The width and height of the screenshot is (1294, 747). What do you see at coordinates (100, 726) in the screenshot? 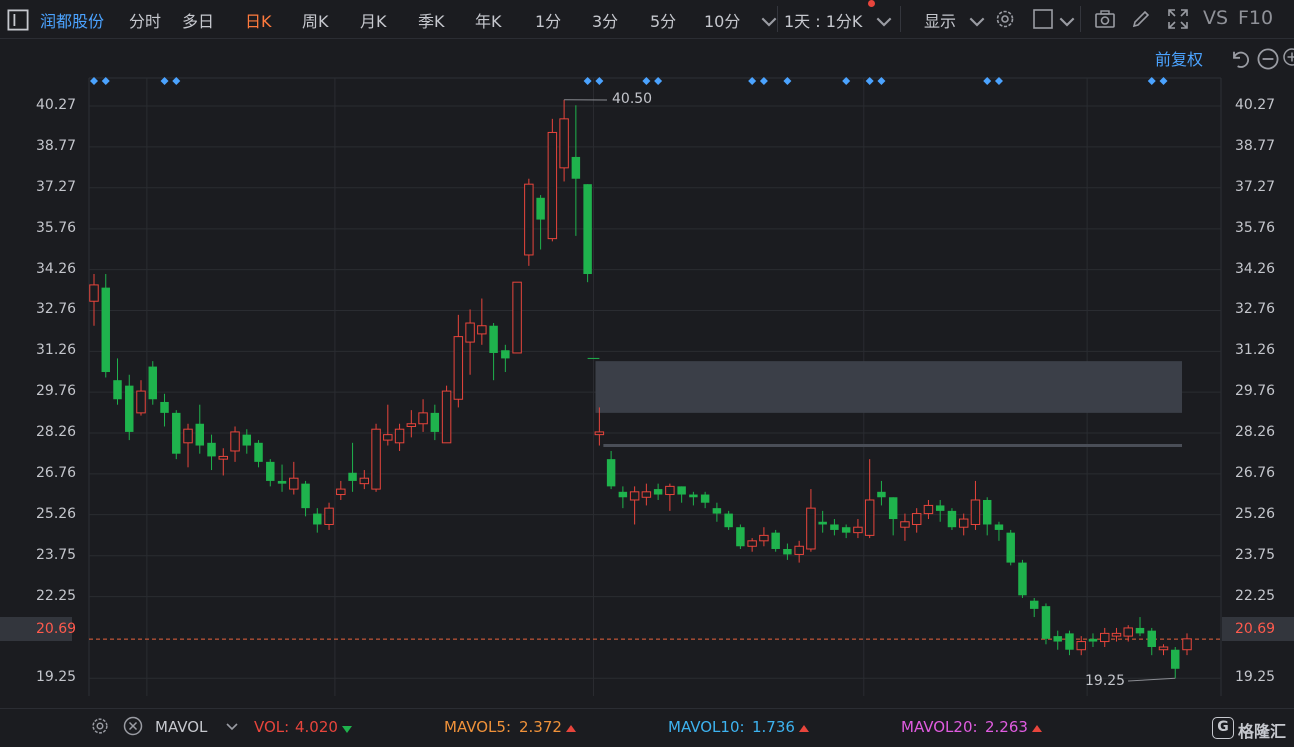
I see `settings-gear-icon` at bounding box center [100, 726].